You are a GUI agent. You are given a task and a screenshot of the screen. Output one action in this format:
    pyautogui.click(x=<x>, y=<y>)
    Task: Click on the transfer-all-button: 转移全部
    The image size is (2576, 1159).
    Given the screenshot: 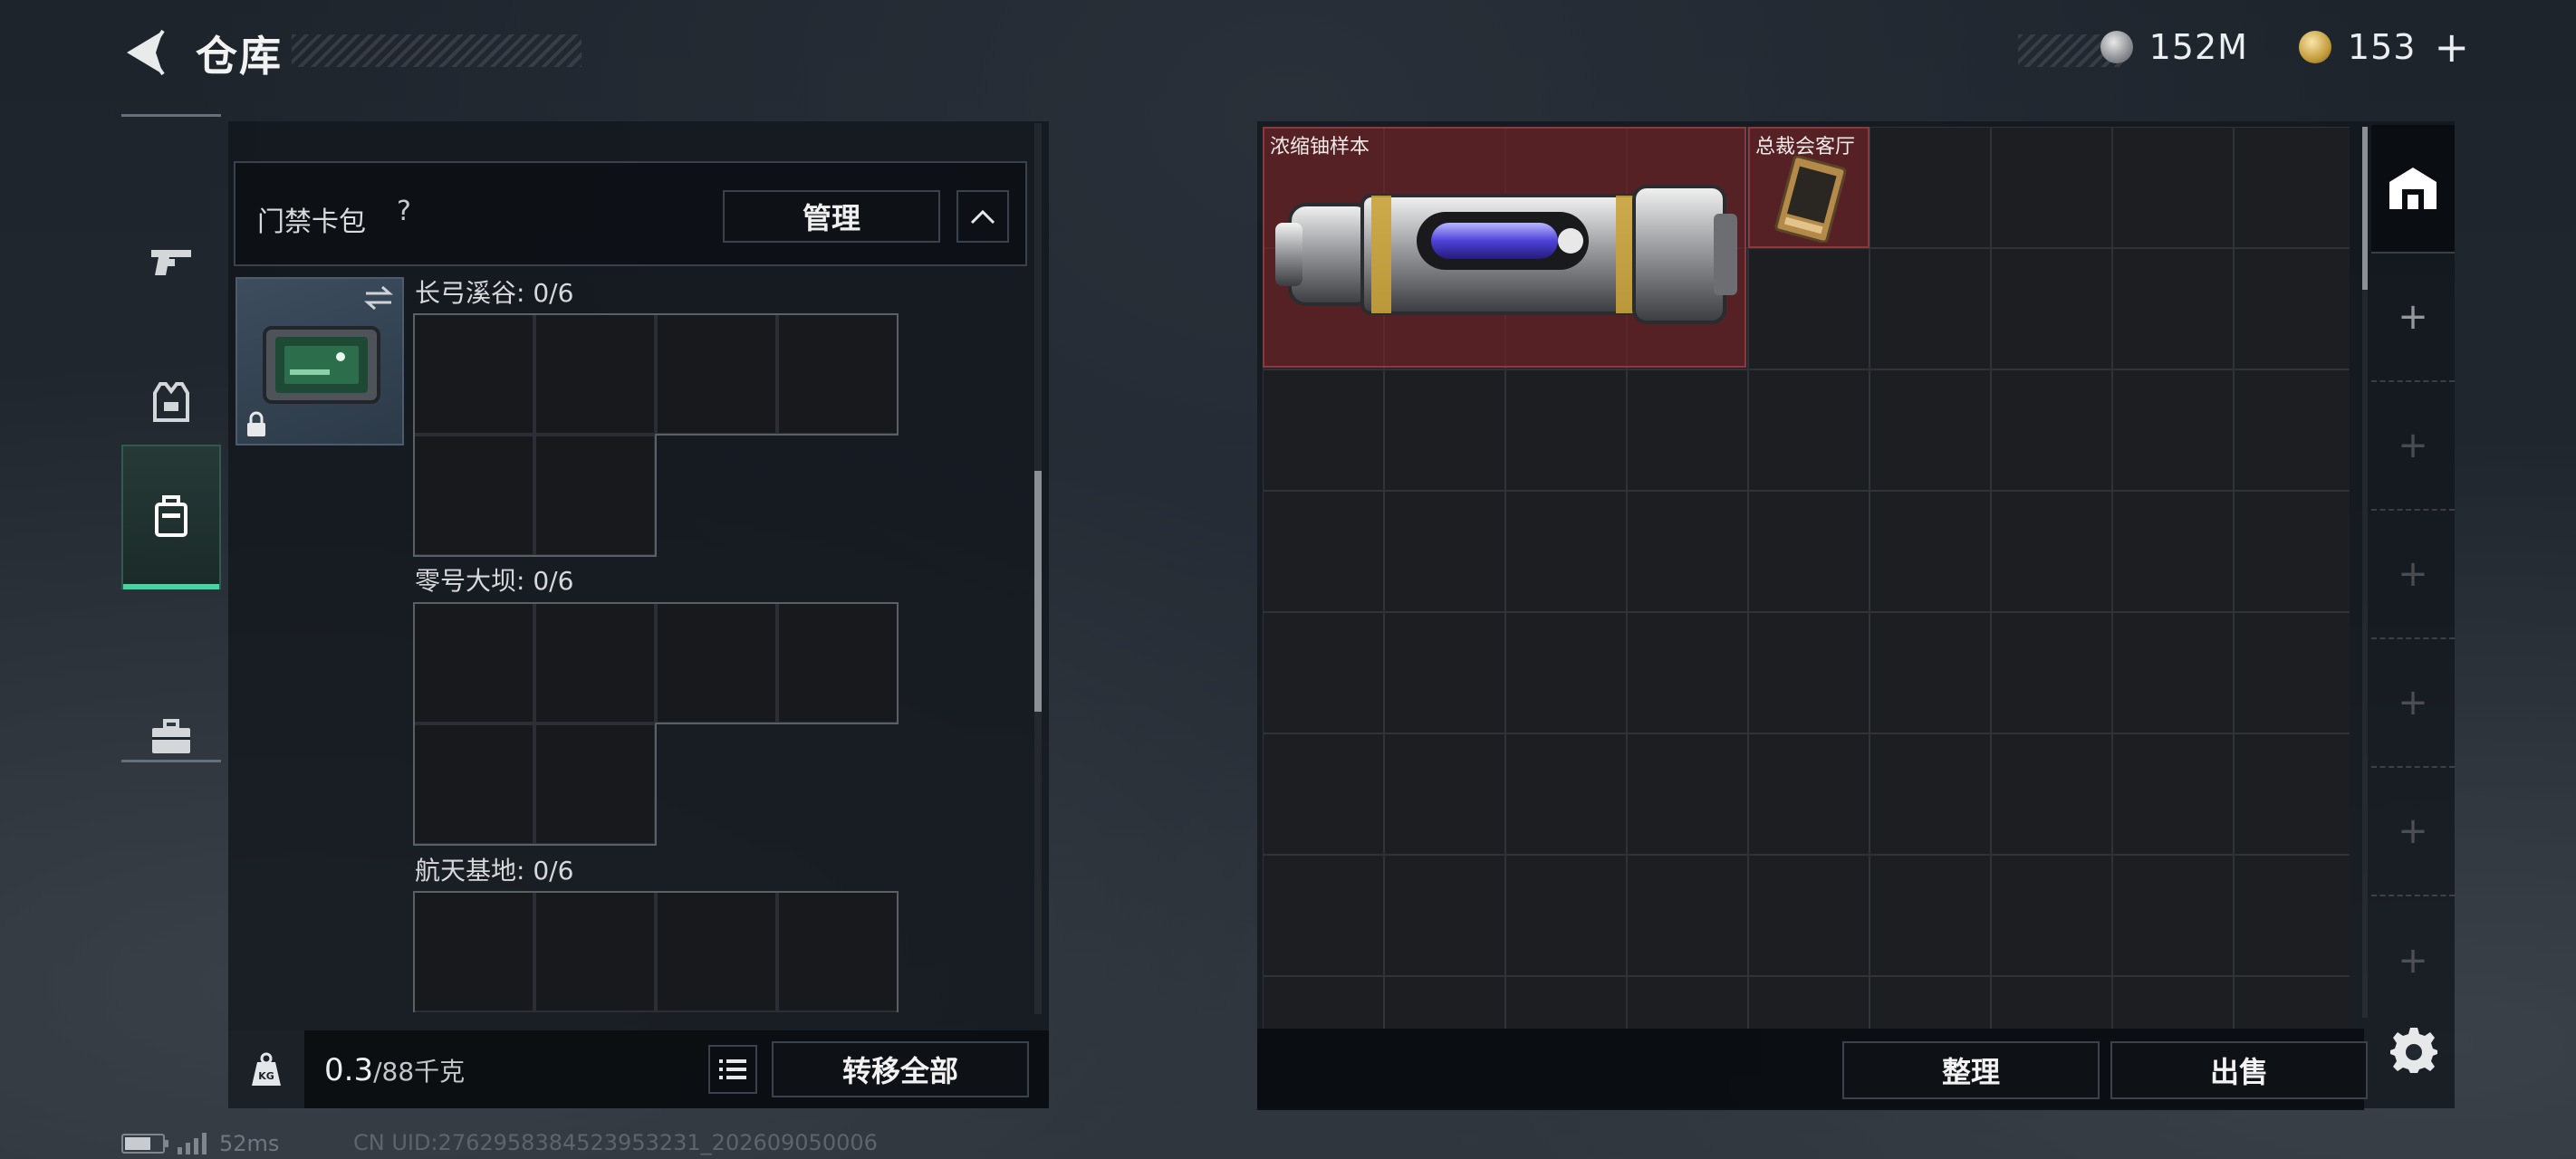 What is the action you would take?
    pyautogui.click(x=900, y=1069)
    